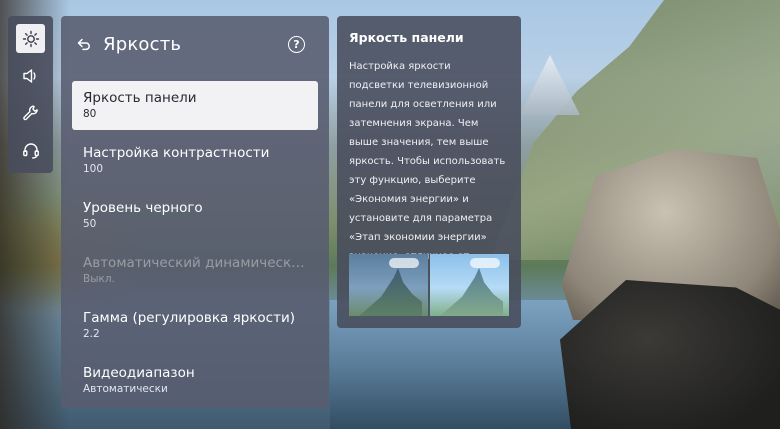 This screenshot has width=780, height=429. What do you see at coordinates (142, 44) in the screenshot?
I see `page-title: Яркость` at bounding box center [142, 44].